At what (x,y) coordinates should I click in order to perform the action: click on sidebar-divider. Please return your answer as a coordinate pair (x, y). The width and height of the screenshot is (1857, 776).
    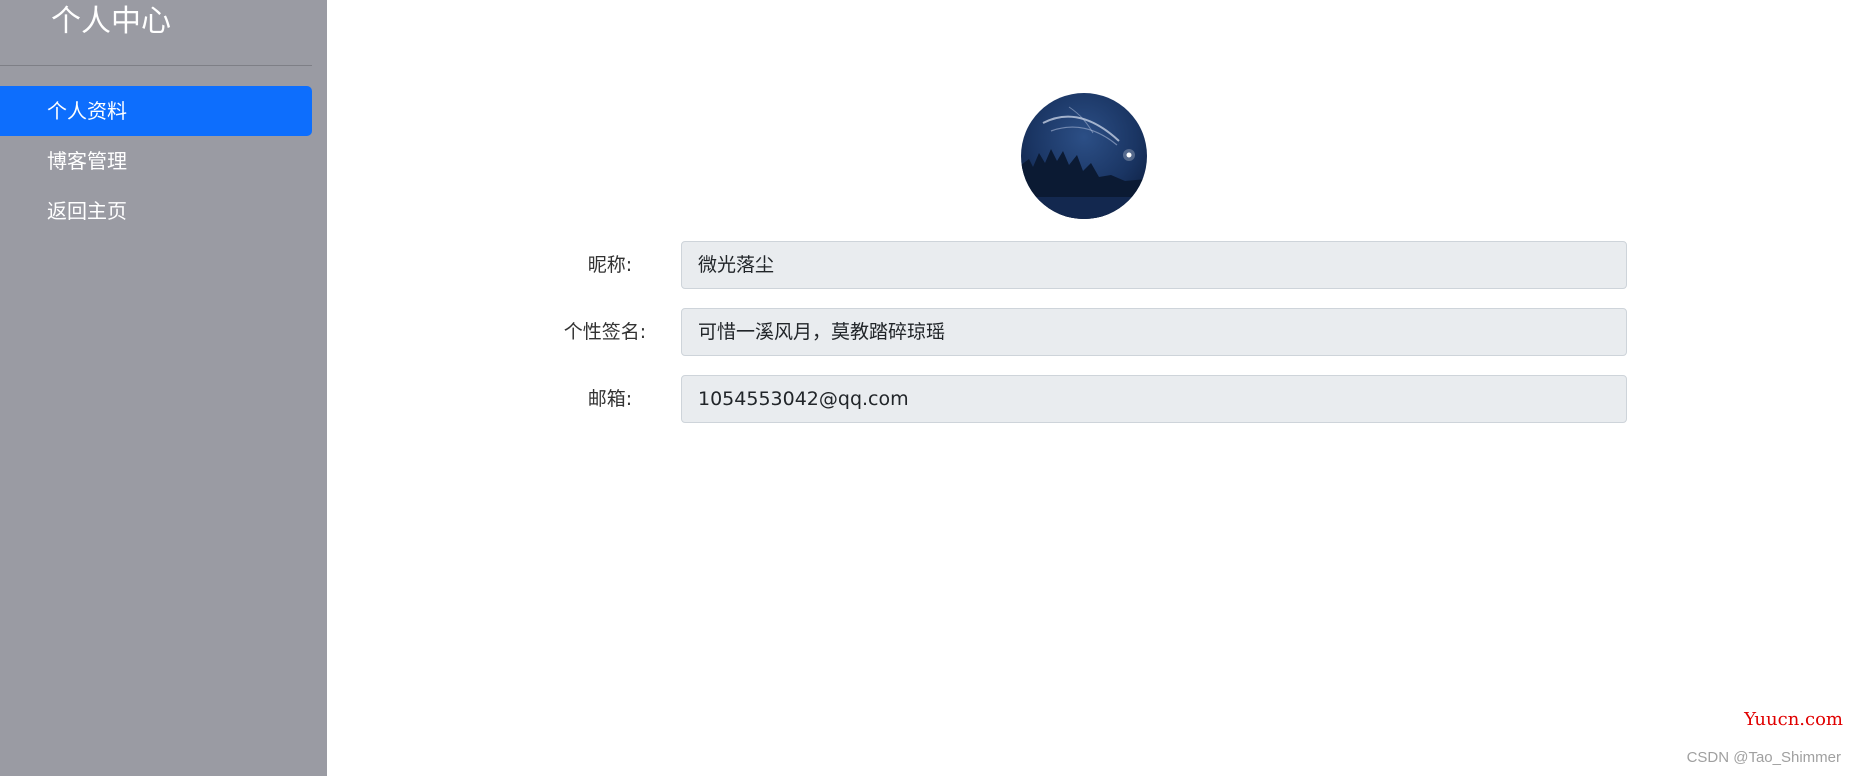
    Looking at the image, I should click on (156, 65).